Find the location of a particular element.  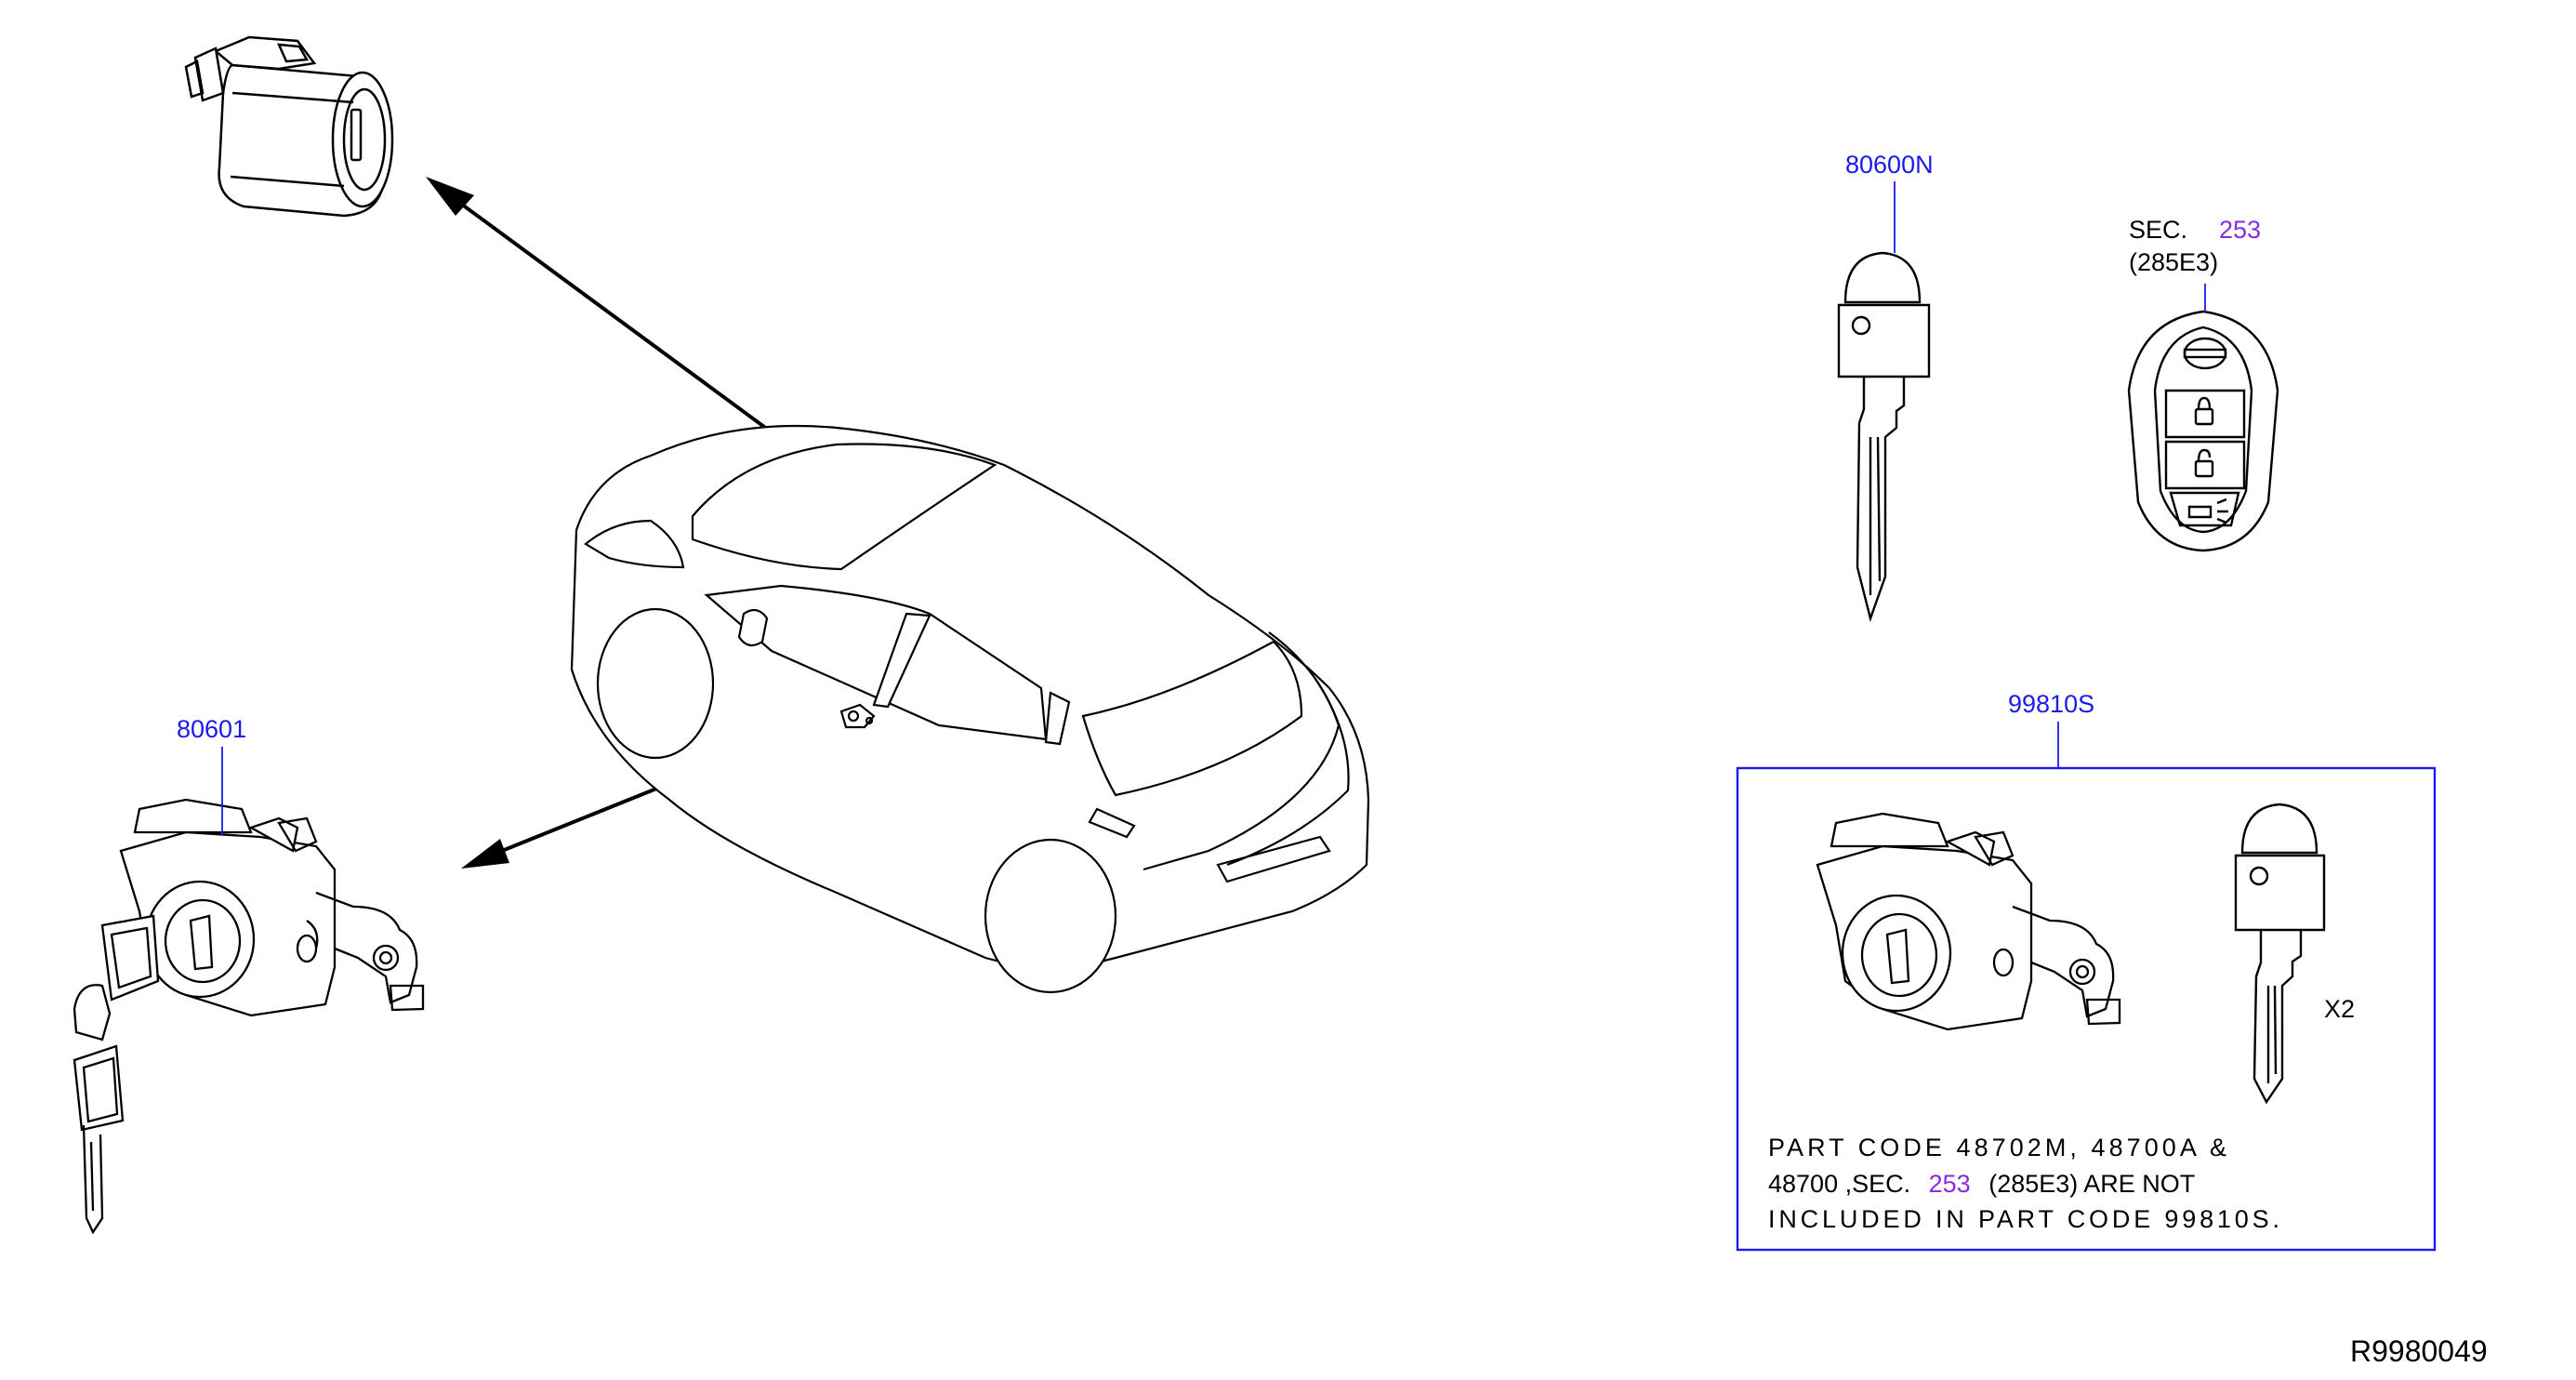

quantity-label: X2 is located at coordinates (2339, 1009).